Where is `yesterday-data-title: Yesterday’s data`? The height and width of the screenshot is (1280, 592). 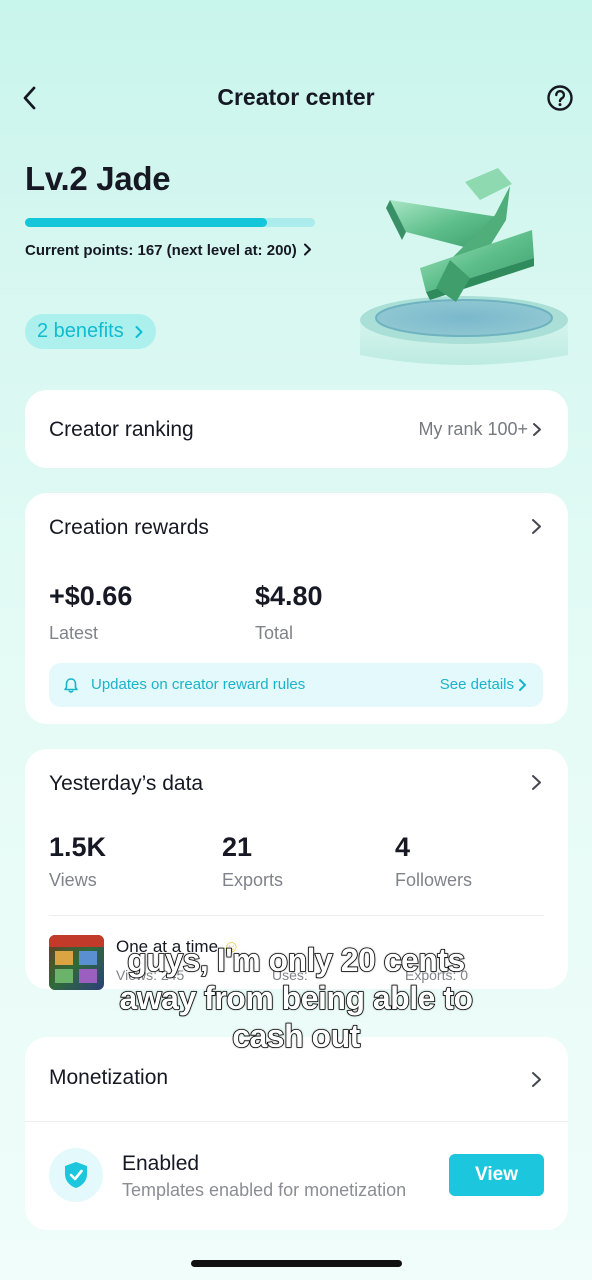 yesterday-data-title: Yesterday’s data is located at coordinates (126, 783).